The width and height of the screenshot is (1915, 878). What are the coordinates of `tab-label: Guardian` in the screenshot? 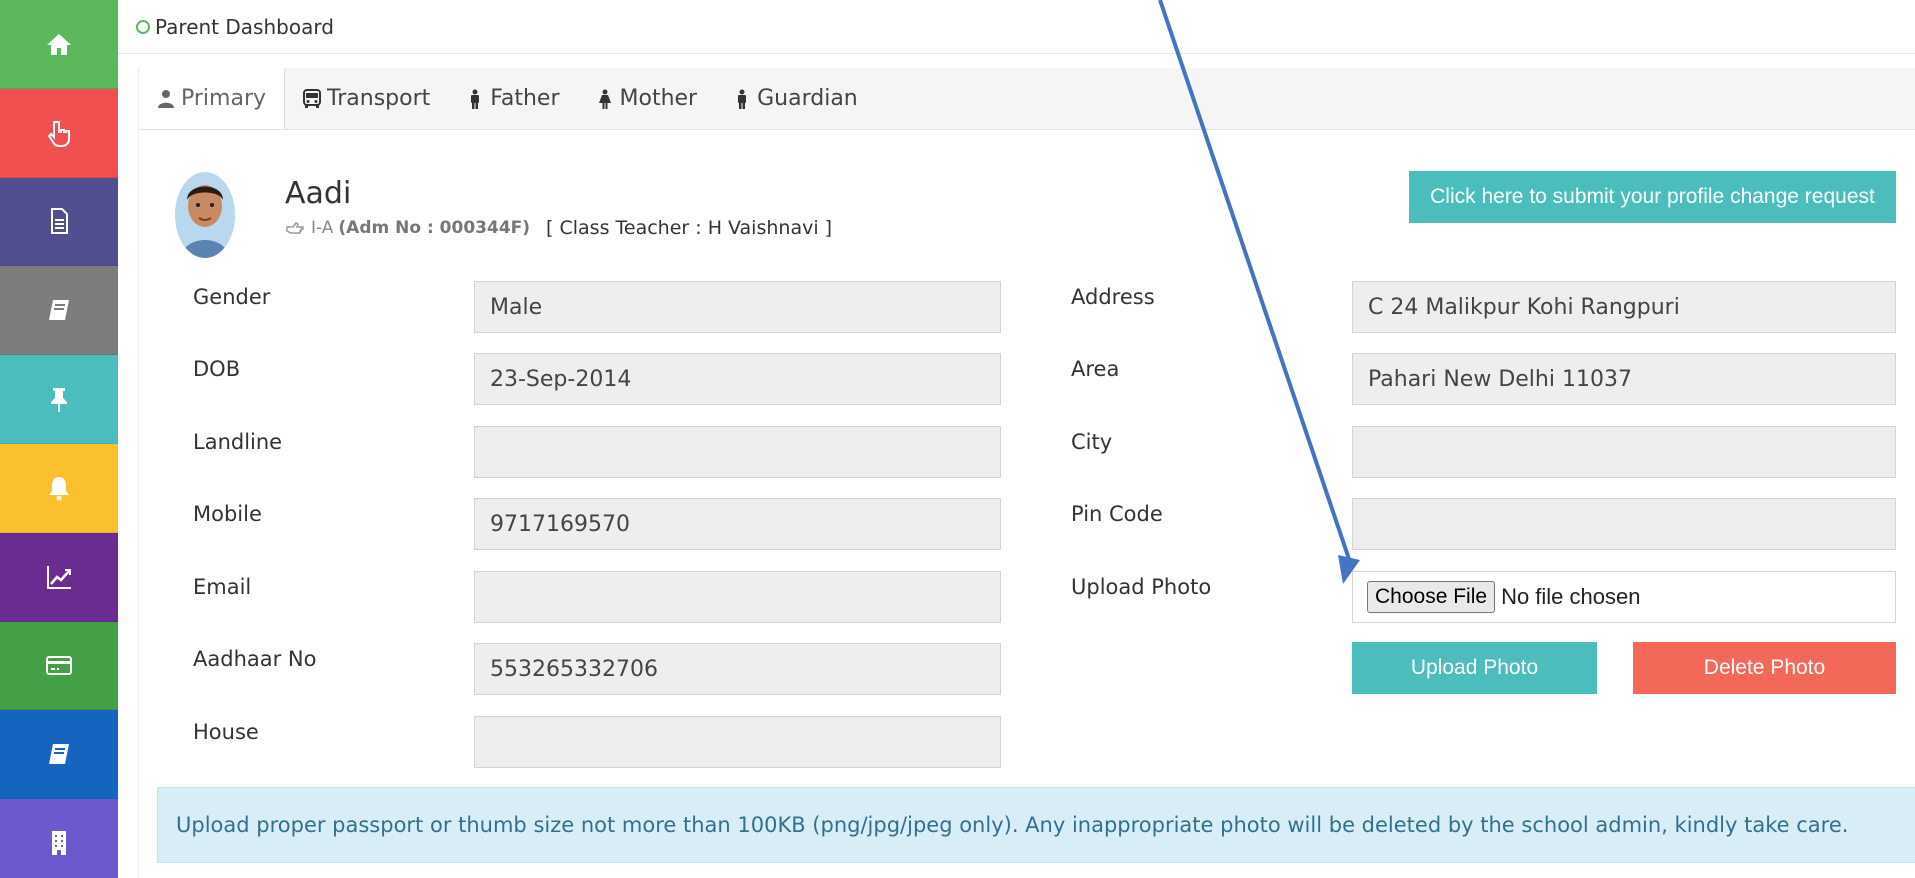 It's located at (807, 98).